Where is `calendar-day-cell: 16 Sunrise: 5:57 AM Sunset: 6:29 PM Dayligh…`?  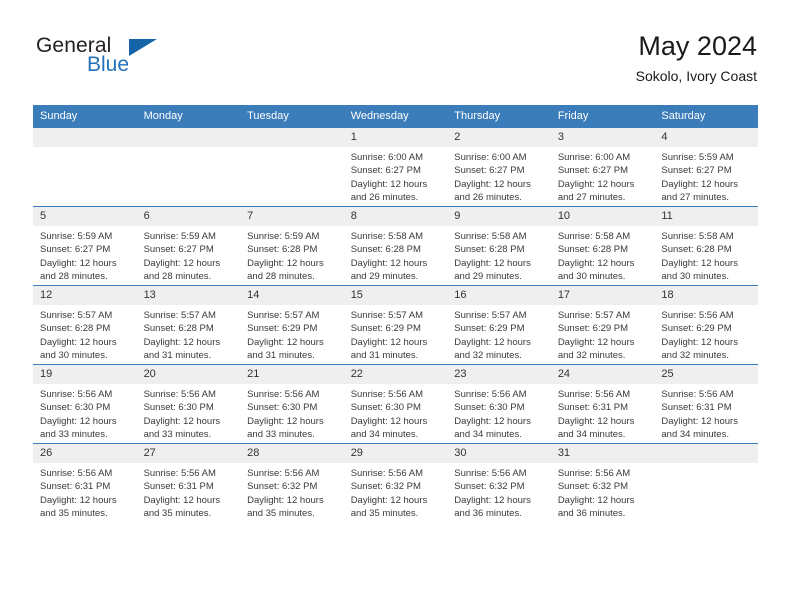
calendar-day-cell: 16 Sunrise: 5:57 AM Sunset: 6:29 PM Dayligh… is located at coordinates (499, 325).